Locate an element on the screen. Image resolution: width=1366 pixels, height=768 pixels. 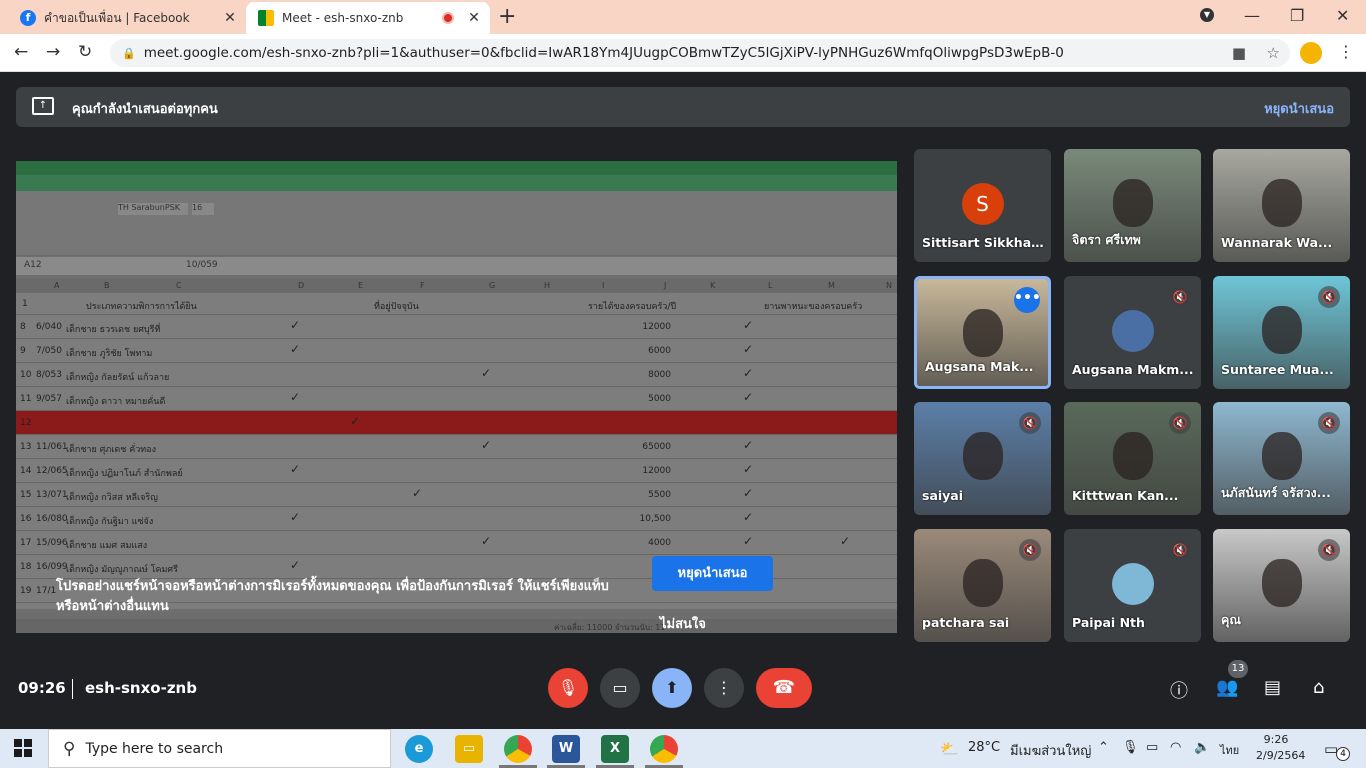
excel-icon: X is located at coordinates (615, 749).